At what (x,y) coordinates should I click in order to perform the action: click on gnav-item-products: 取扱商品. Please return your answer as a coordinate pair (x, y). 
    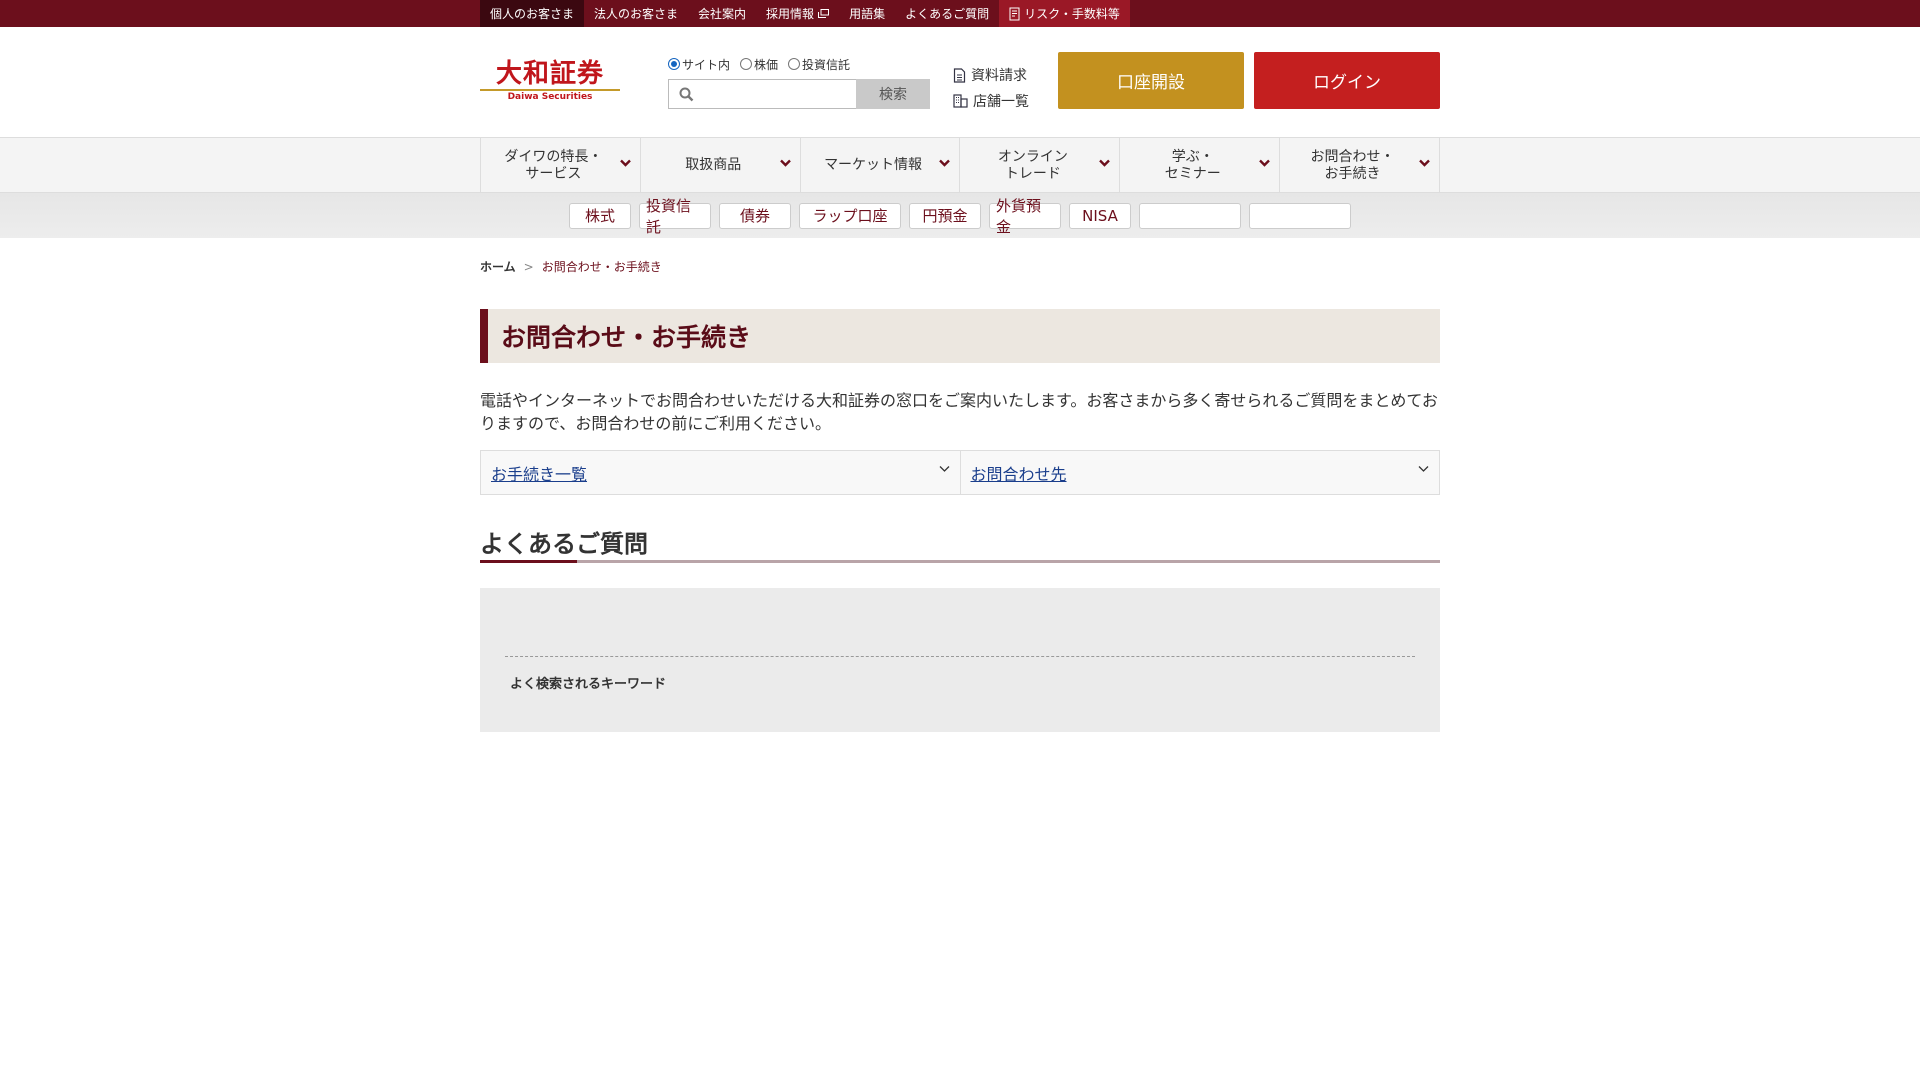
    Looking at the image, I should click on (721, 165).